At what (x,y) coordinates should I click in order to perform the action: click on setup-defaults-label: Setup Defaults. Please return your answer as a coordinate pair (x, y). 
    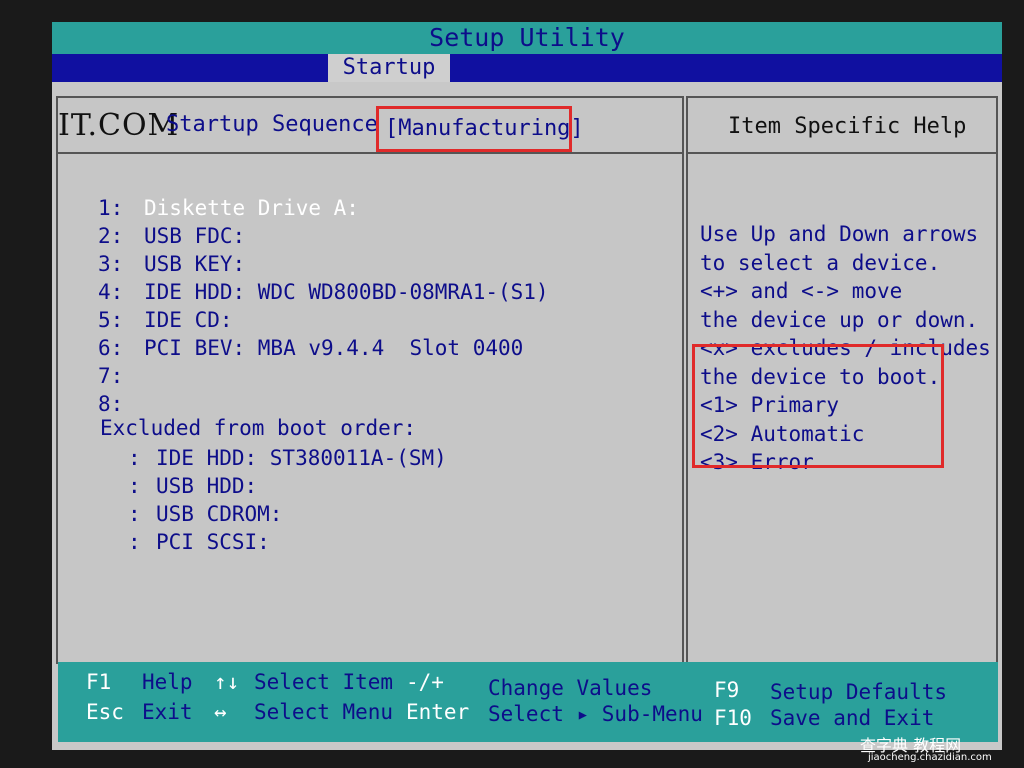
    Looking at the image, I should click on (859, 692).